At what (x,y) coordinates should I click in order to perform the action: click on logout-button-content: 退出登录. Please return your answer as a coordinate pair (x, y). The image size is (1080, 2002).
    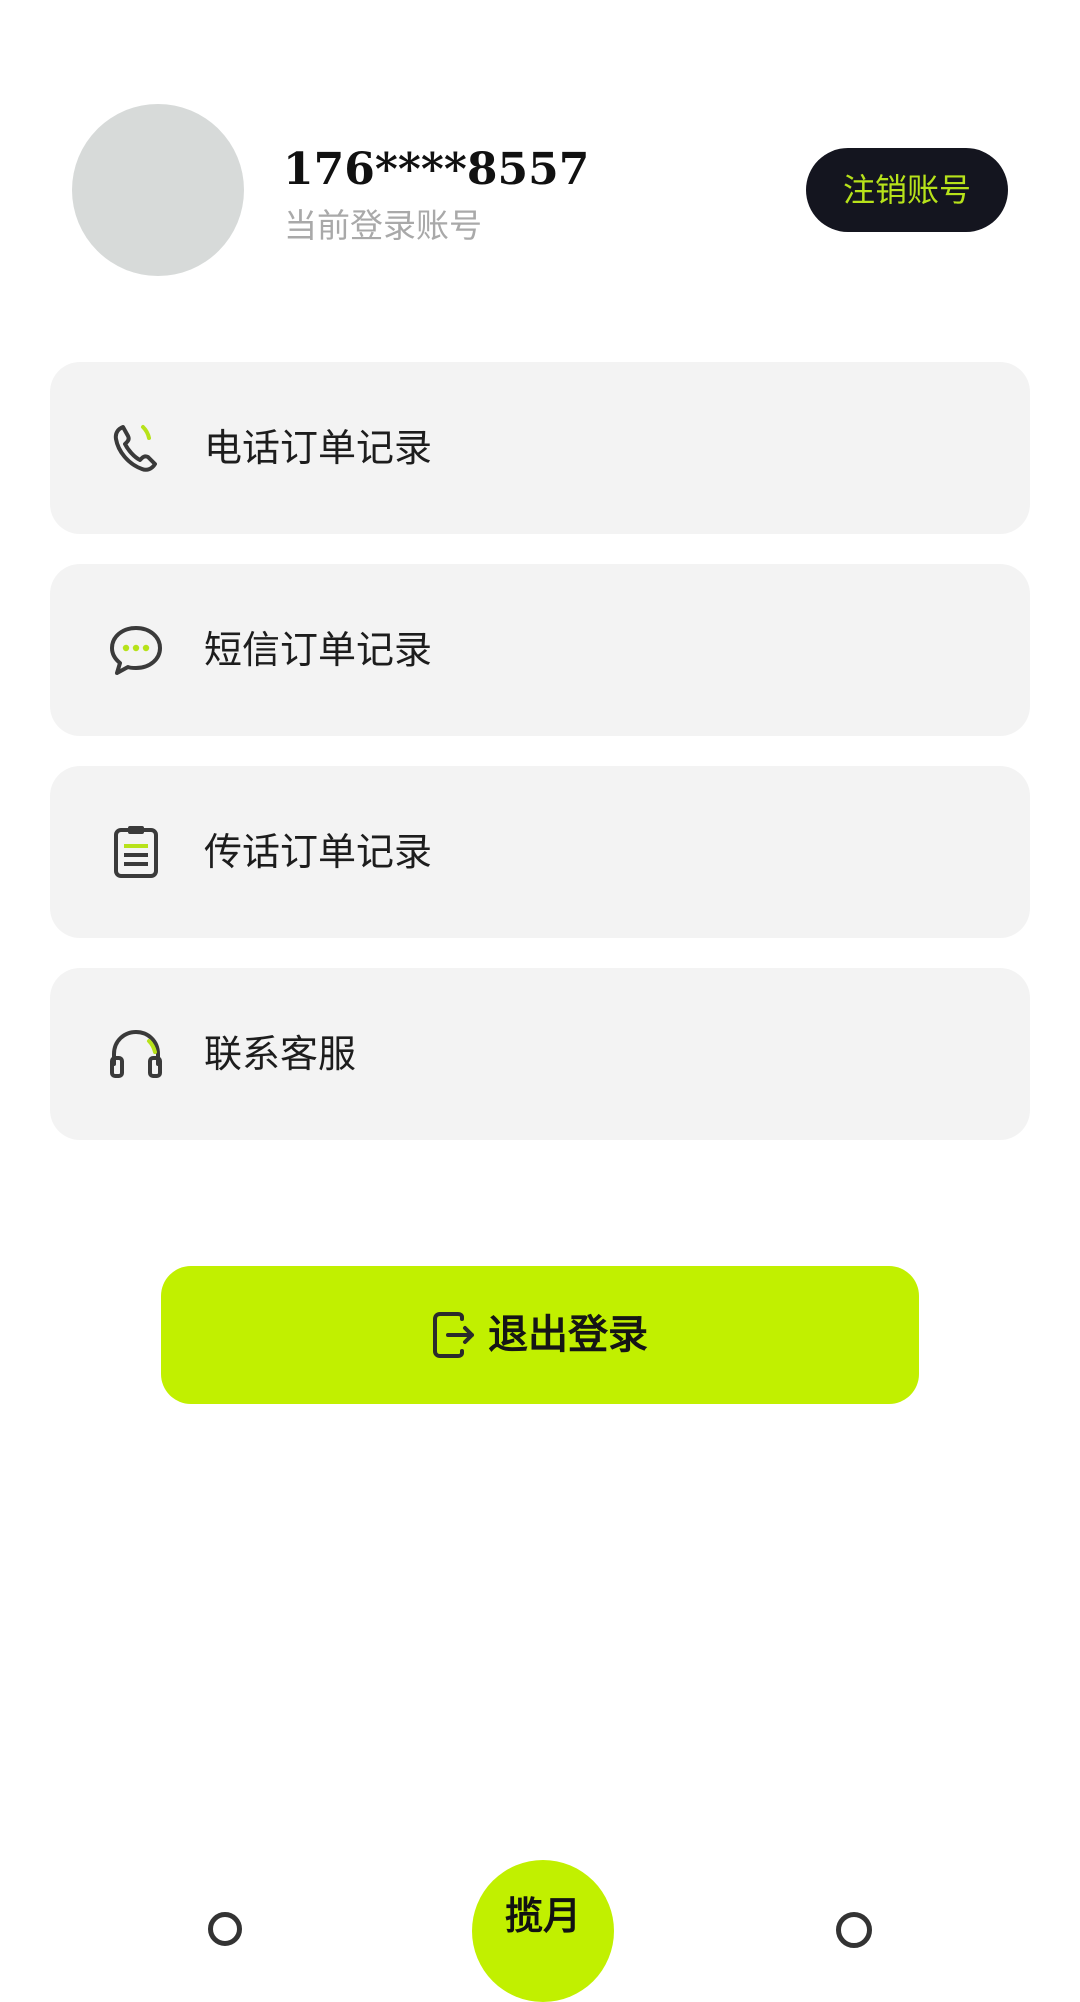
    Looking at the image, I should click on (540, 1335).